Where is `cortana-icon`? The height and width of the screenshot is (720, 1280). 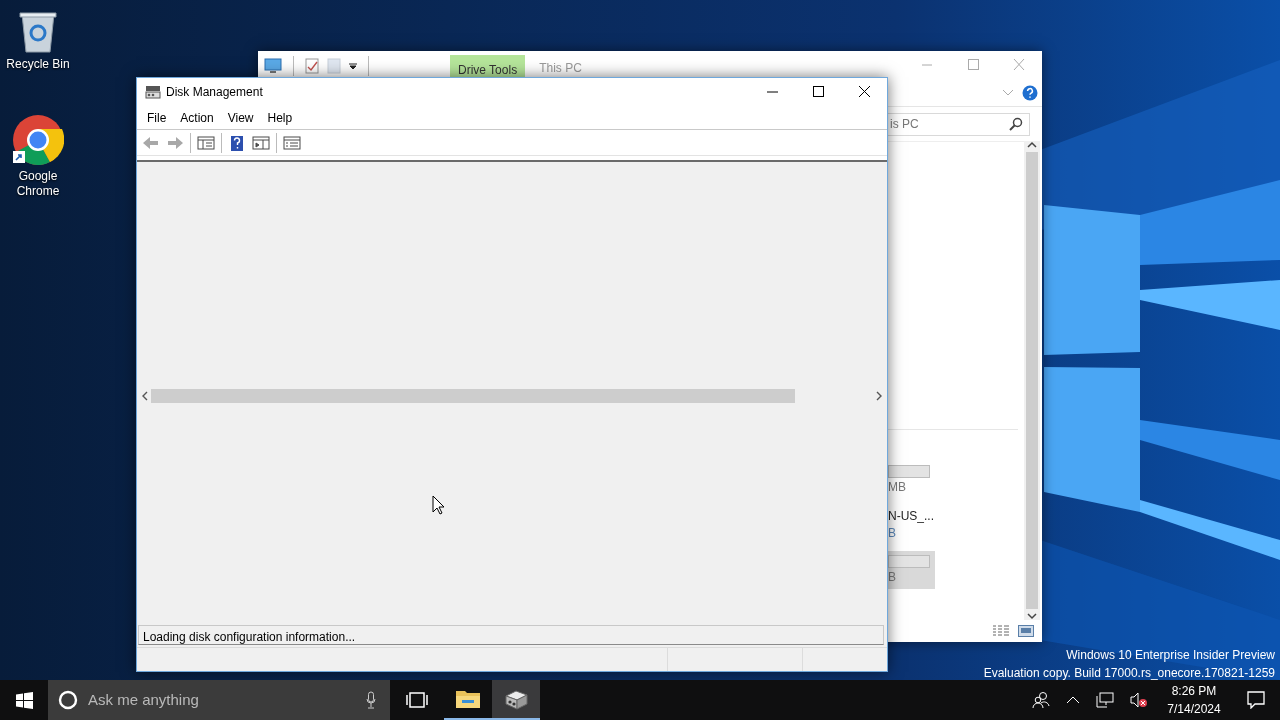
cortana-icon is located at coordinates (68, 700).